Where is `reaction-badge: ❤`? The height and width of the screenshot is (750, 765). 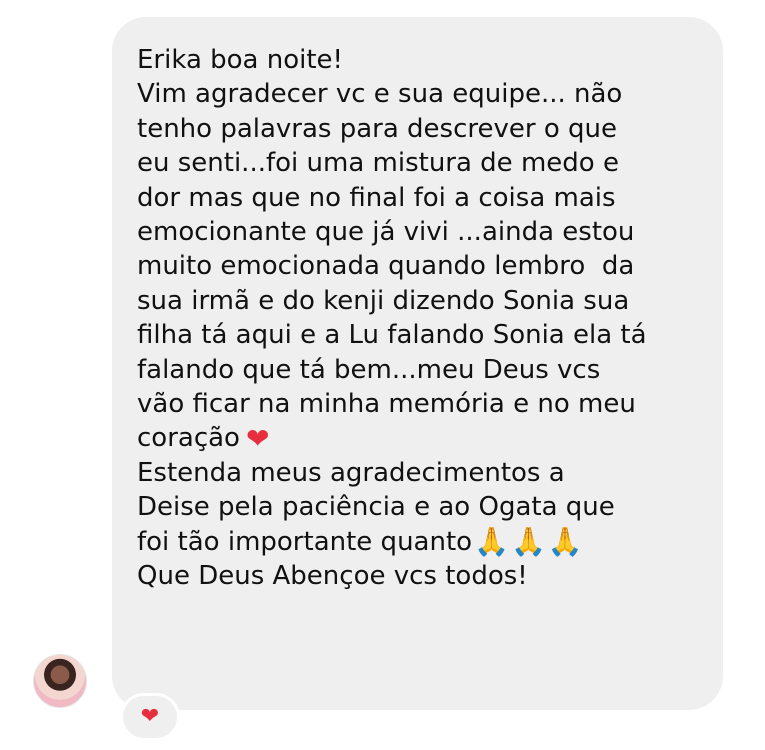
reaction-badge: ❤ is located at coordinates (150, 717).